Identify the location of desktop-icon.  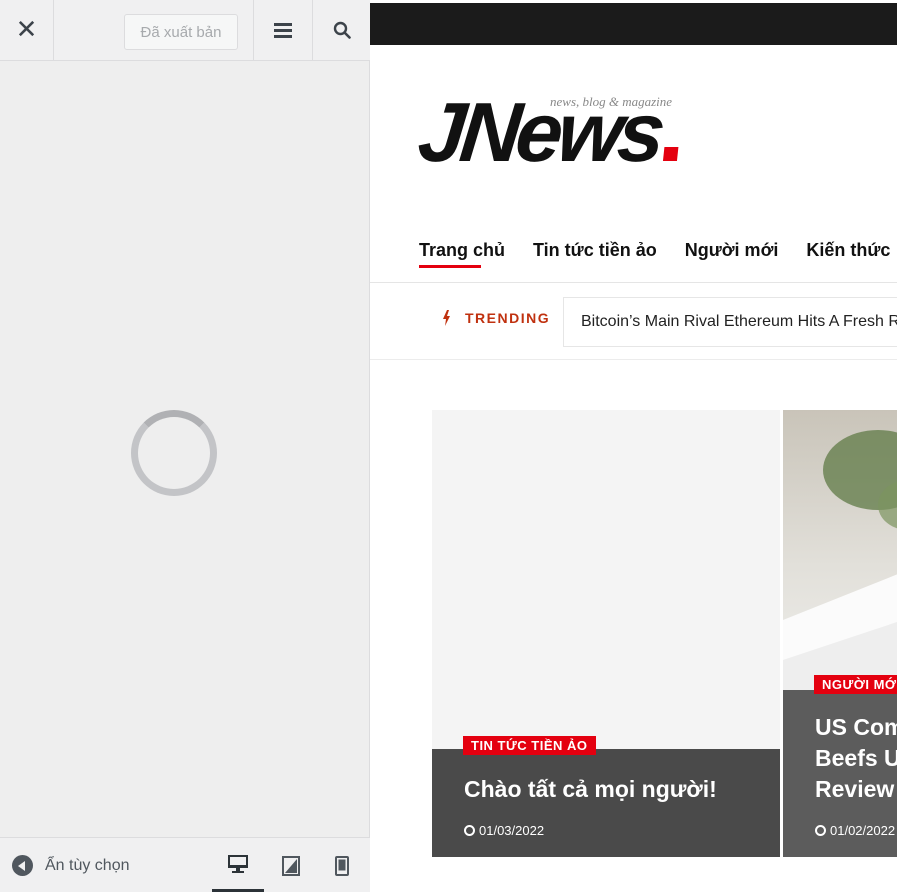
(238, 863).